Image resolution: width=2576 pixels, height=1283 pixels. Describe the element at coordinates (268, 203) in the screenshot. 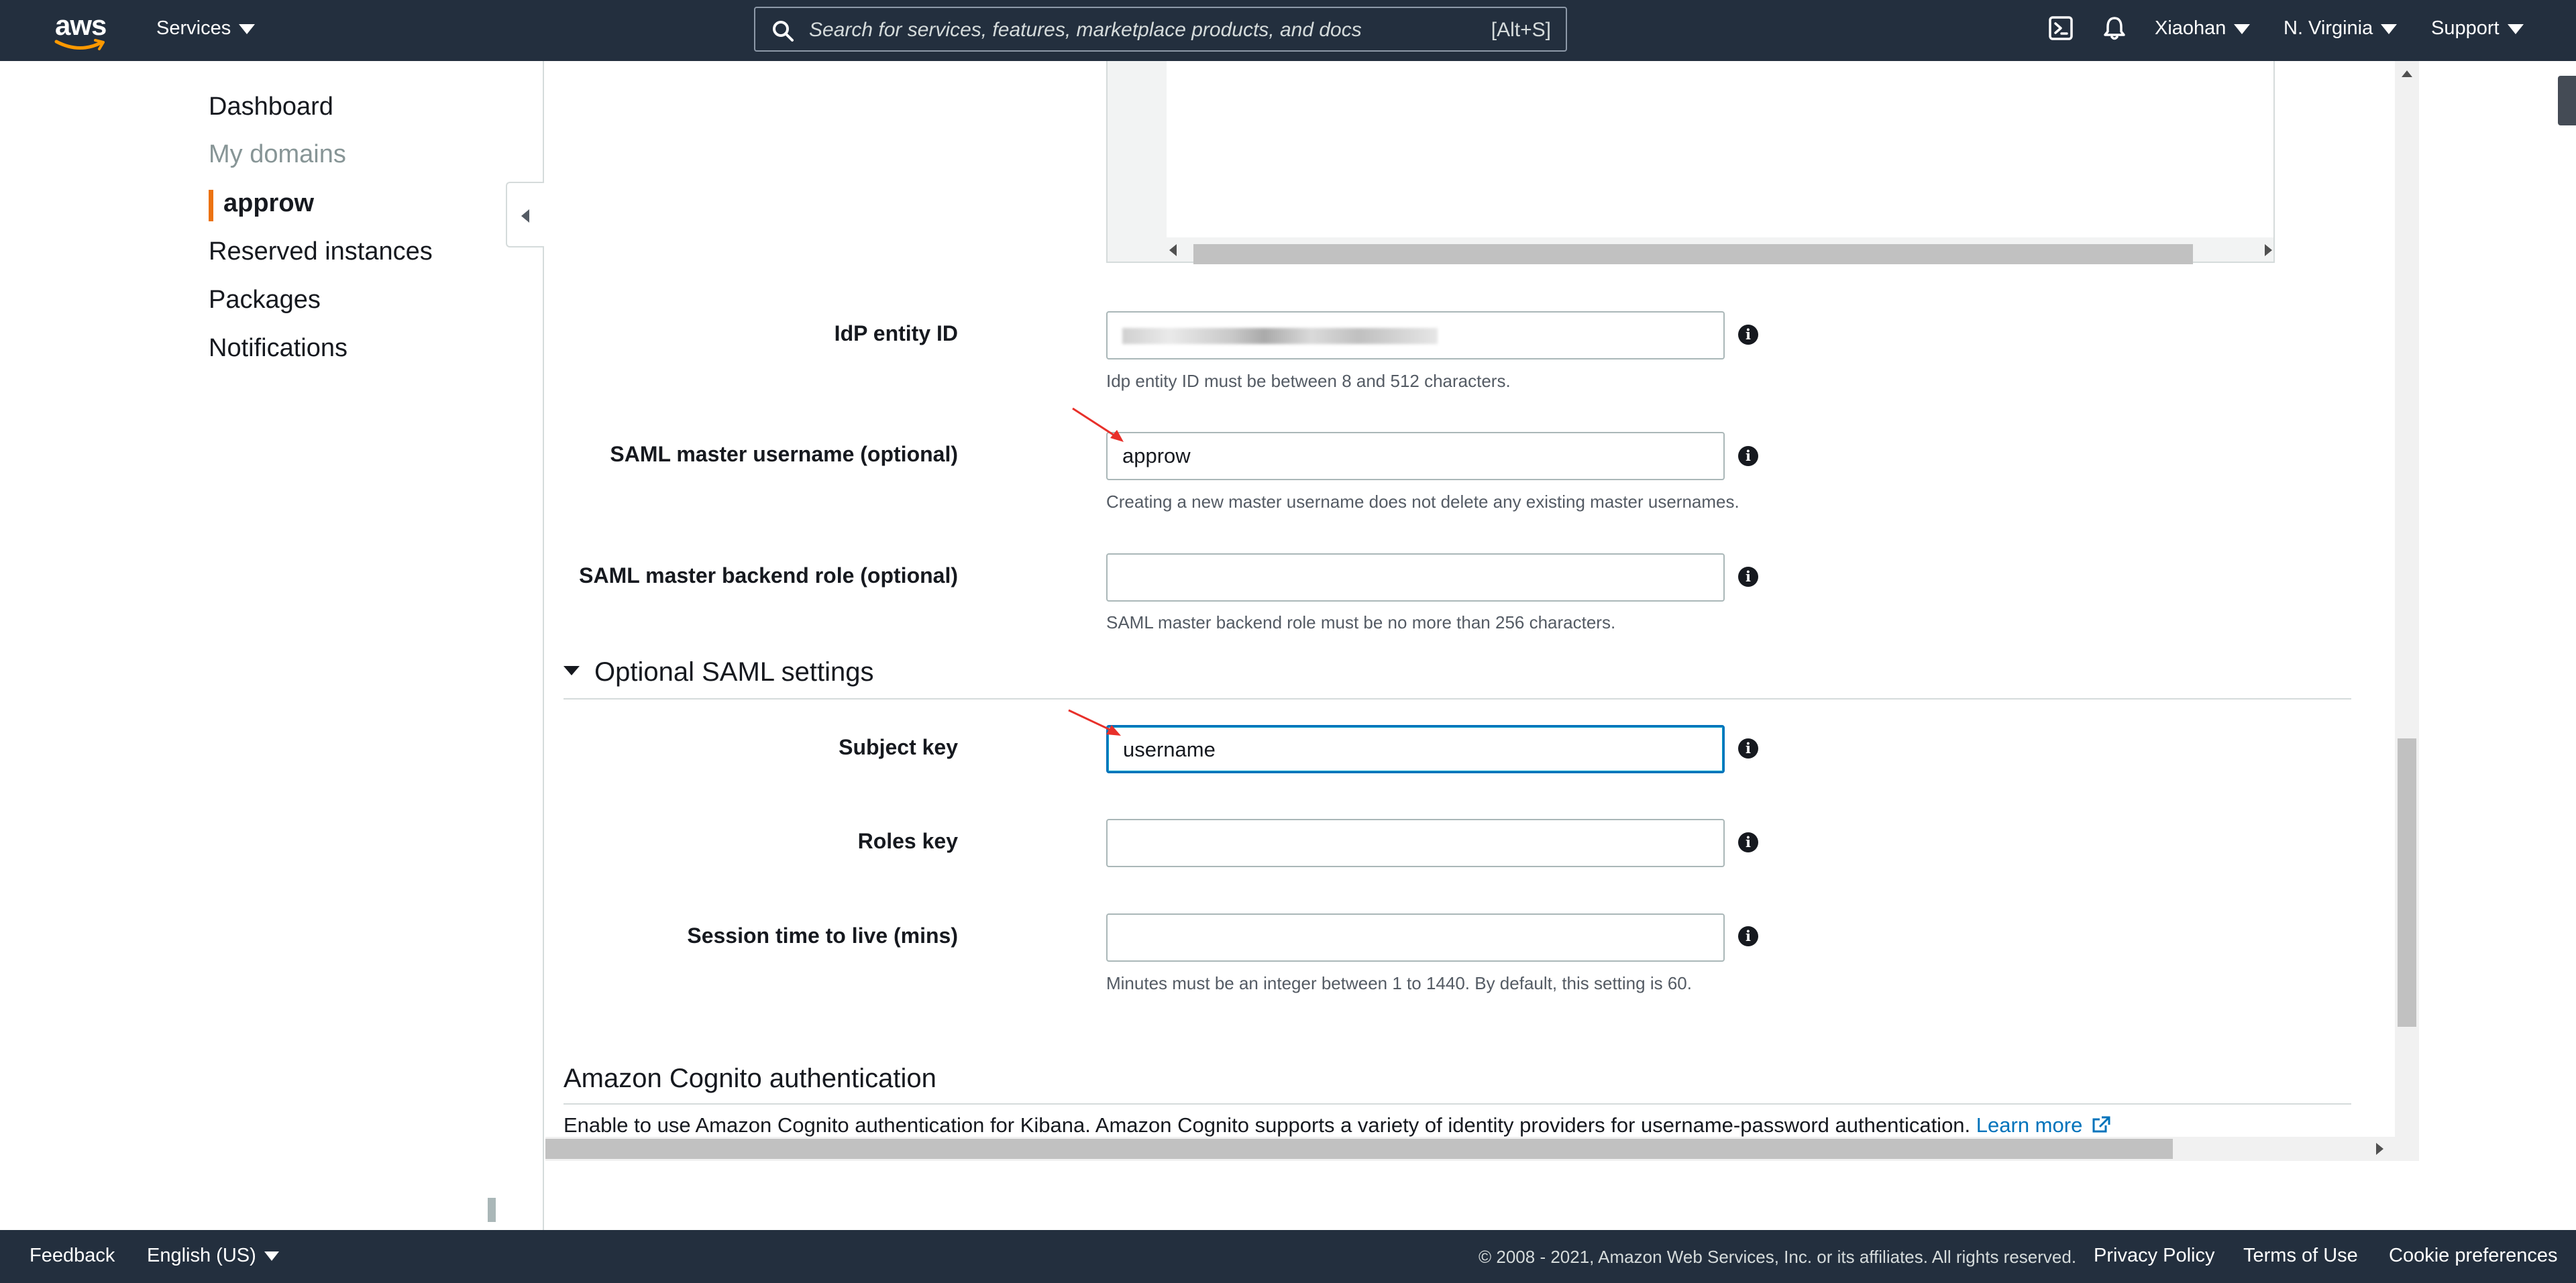

I see `sidebar-item-approw: approw` at that location.